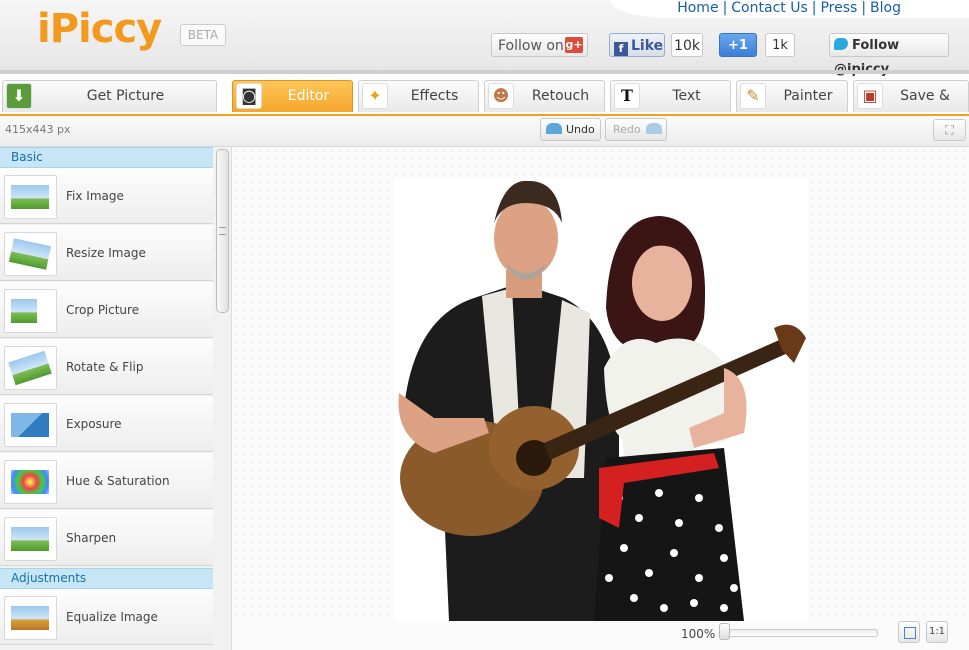 This screenshot has width=969, height=650. I want to click on app-logo: iPiccy, so click(99, 29).